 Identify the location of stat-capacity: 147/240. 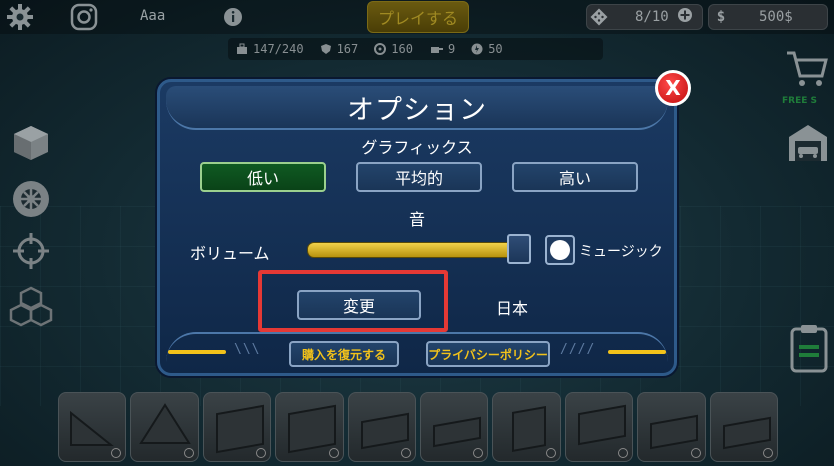
(270, 49).